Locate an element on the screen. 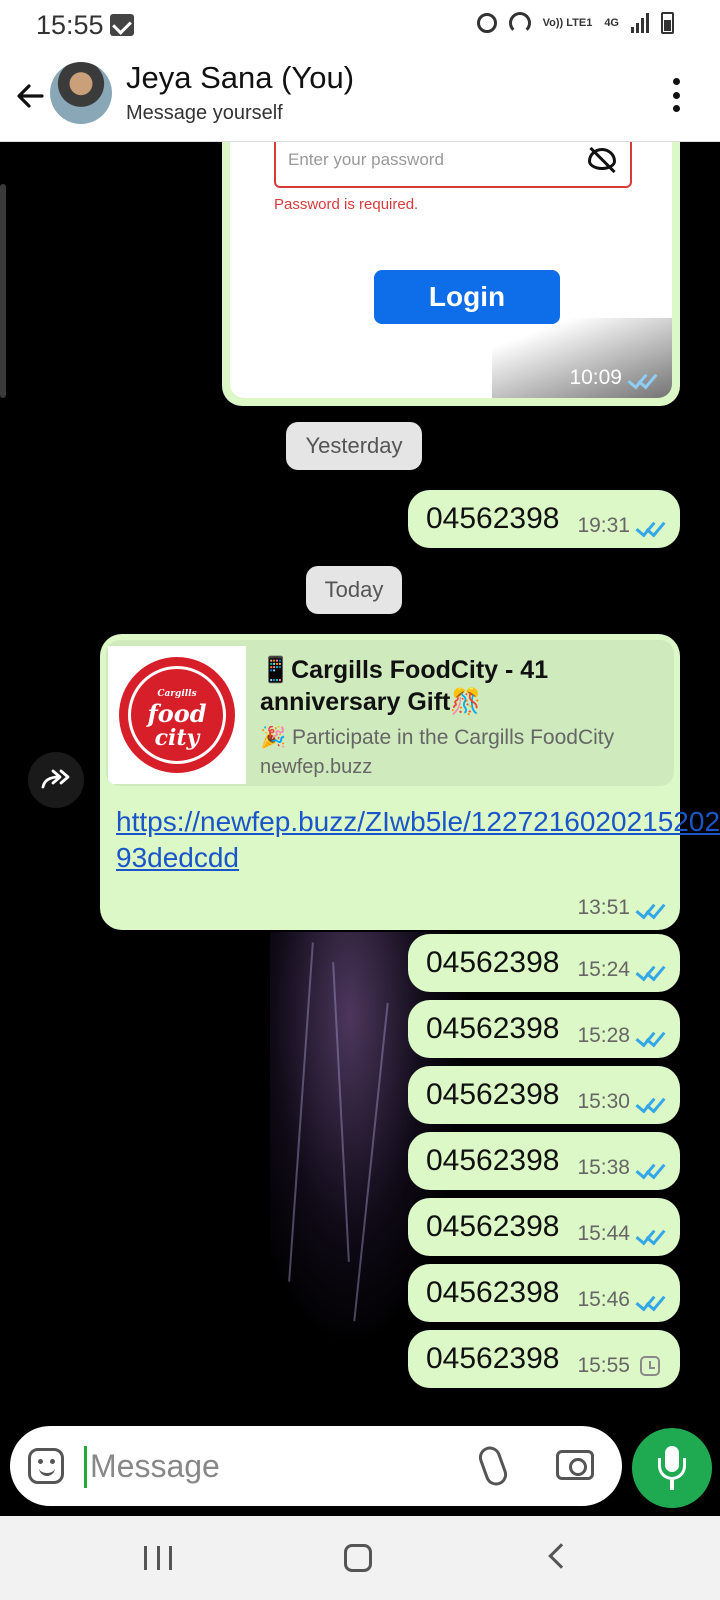 This screenshot has height=1600, width=720. status-bar: 15:55 Vo)) LTE1 4G is located at coordinates (360, 26).